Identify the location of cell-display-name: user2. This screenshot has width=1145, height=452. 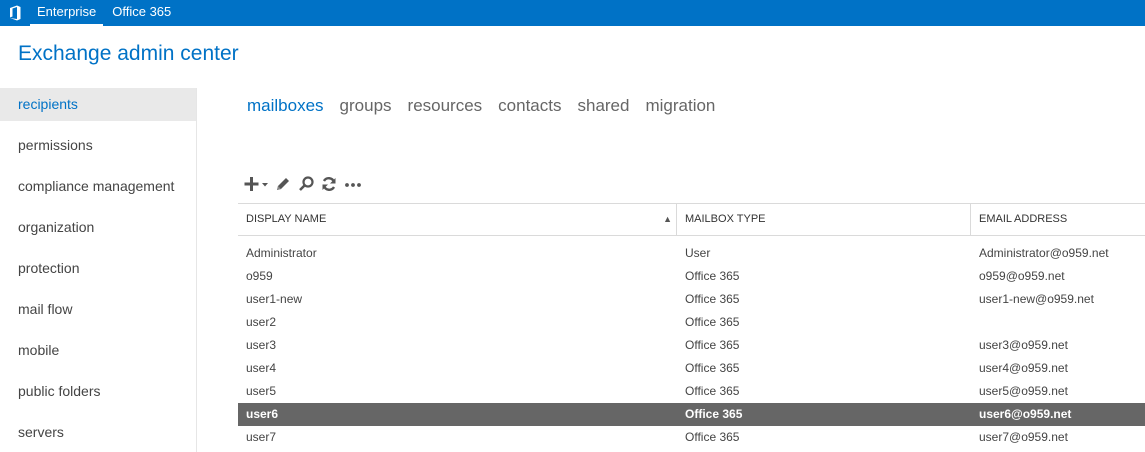
(261, 322).